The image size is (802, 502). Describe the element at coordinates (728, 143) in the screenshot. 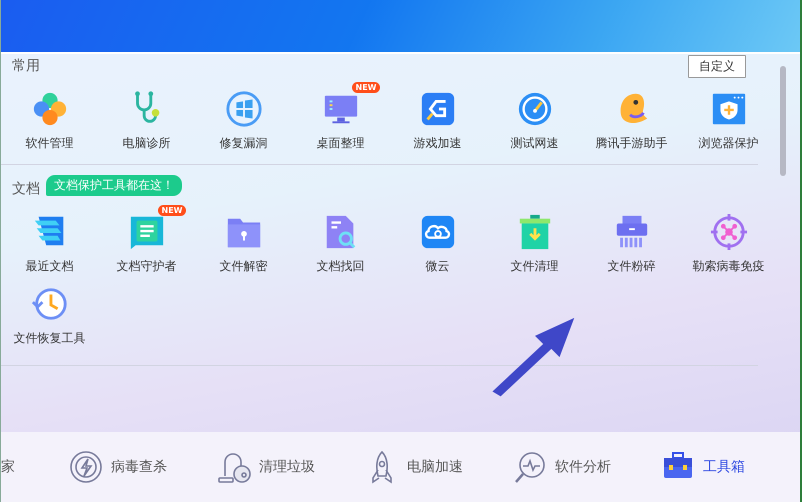

I see `tool-label: 浏览器保护` at that location.